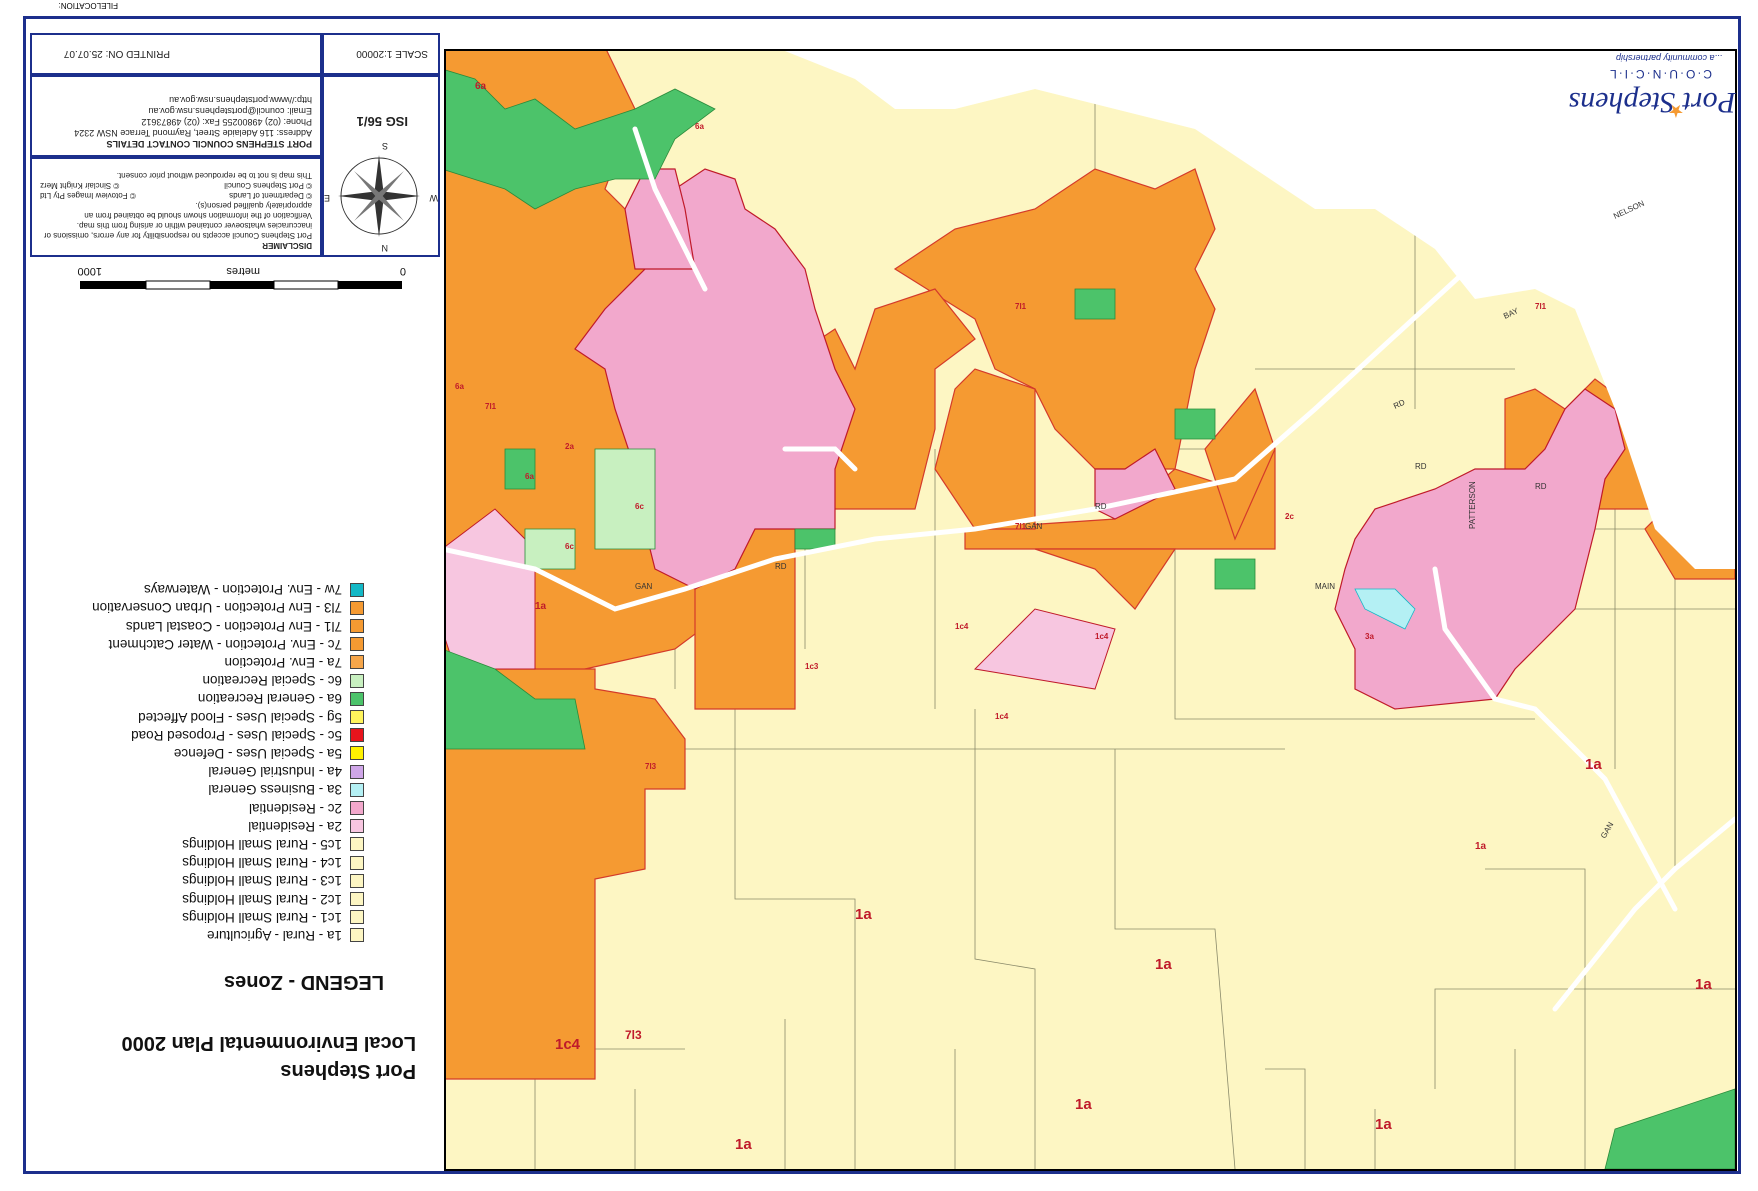  Describe the element at coordinates (243, 271) in the screenshot. I see `scale-unit: metres` at that location.